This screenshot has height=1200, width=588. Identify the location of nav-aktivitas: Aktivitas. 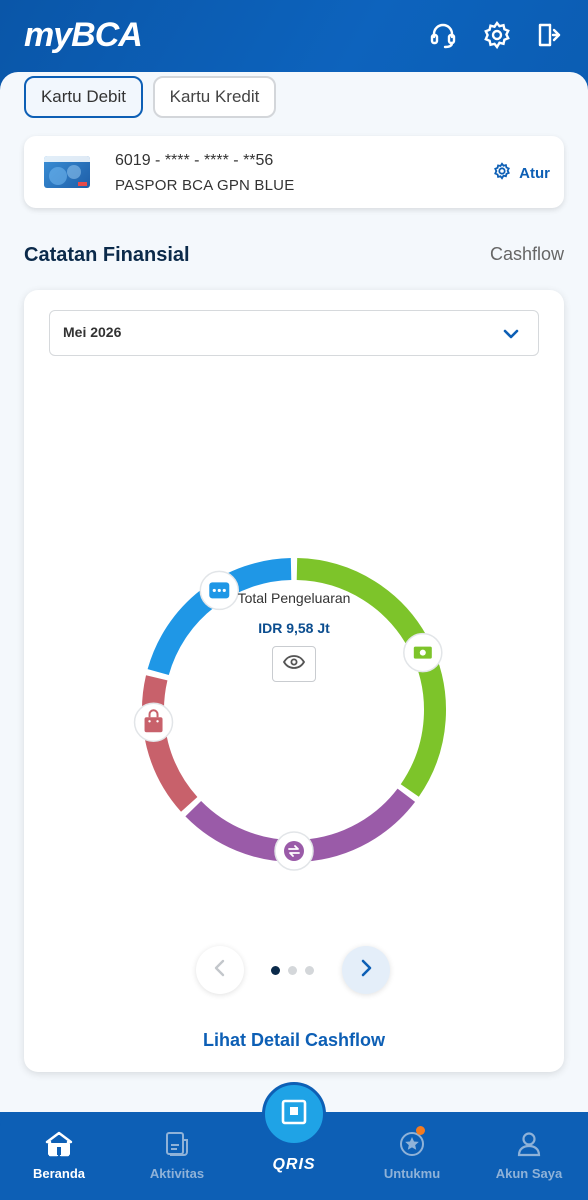
(177, 1155).